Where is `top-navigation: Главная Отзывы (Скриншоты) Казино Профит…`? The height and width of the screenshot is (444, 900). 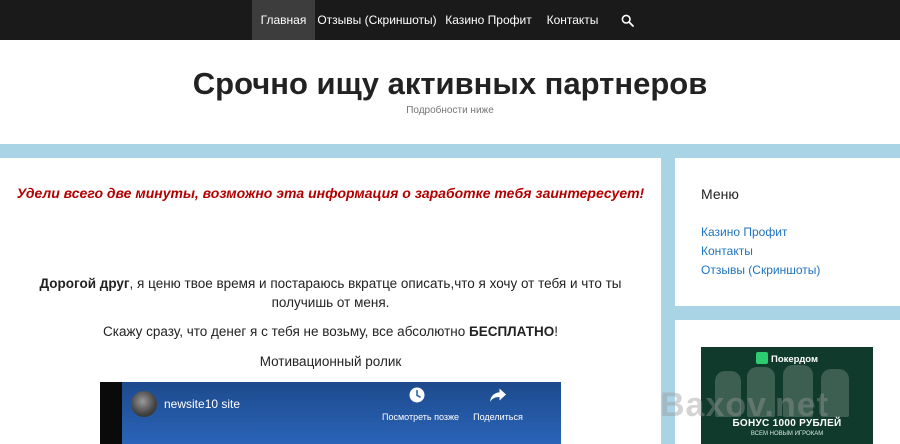
top-navigation: Главная Отзывы (Скриншоты) Казино Профит… is located at coordinates (450, 20).